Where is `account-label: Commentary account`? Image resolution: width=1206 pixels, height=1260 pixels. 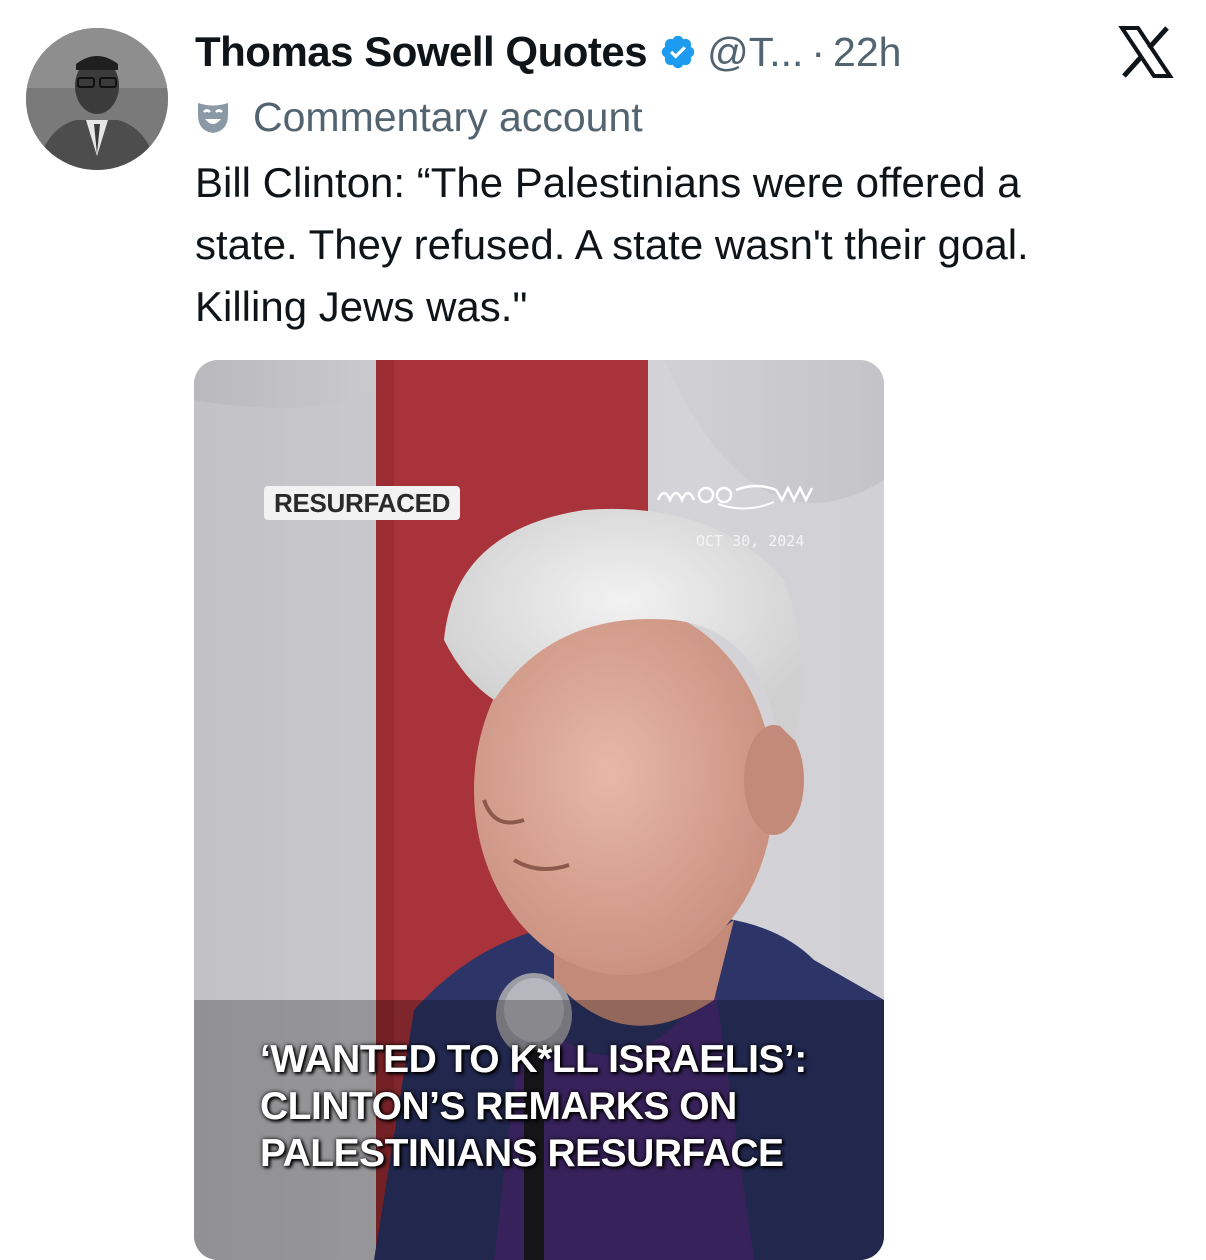 account-label: Commentary account is located at coordinates (419, 117).